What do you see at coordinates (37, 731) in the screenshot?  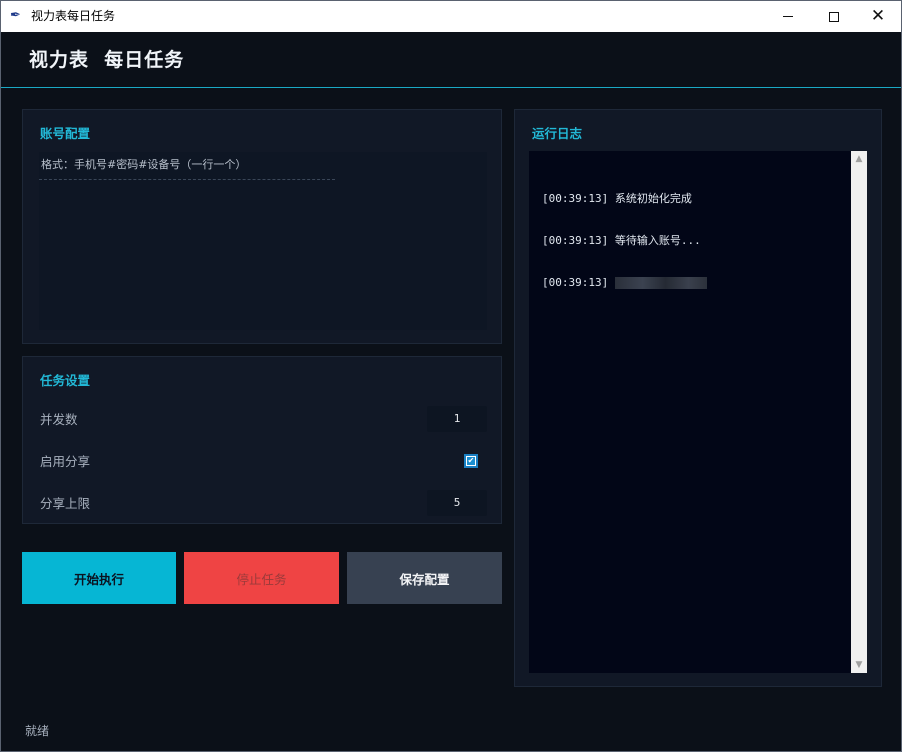 I see `status-text: 就绪` at bounding box center [37, 731].